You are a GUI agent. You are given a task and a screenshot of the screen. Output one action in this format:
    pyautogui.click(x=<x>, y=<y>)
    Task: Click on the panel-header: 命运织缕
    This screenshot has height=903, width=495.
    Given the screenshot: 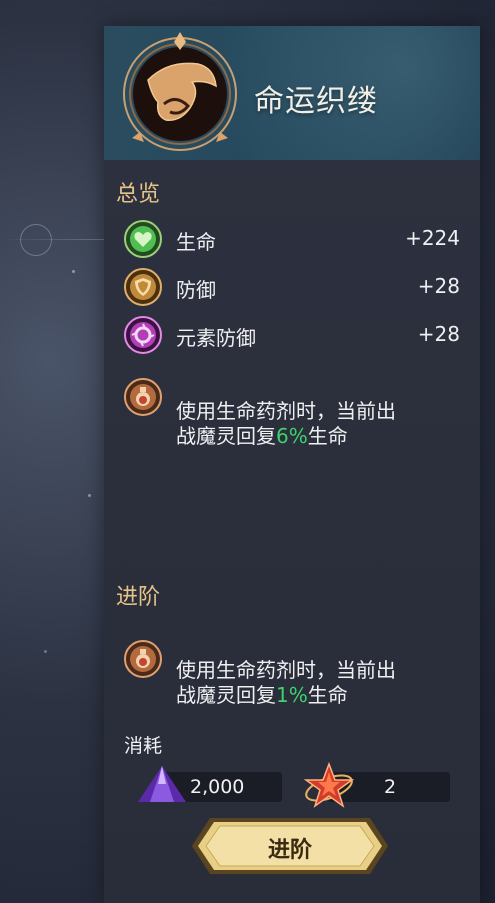 What is the action you would take?
    pyautogui.click(x=292, y=93)
    